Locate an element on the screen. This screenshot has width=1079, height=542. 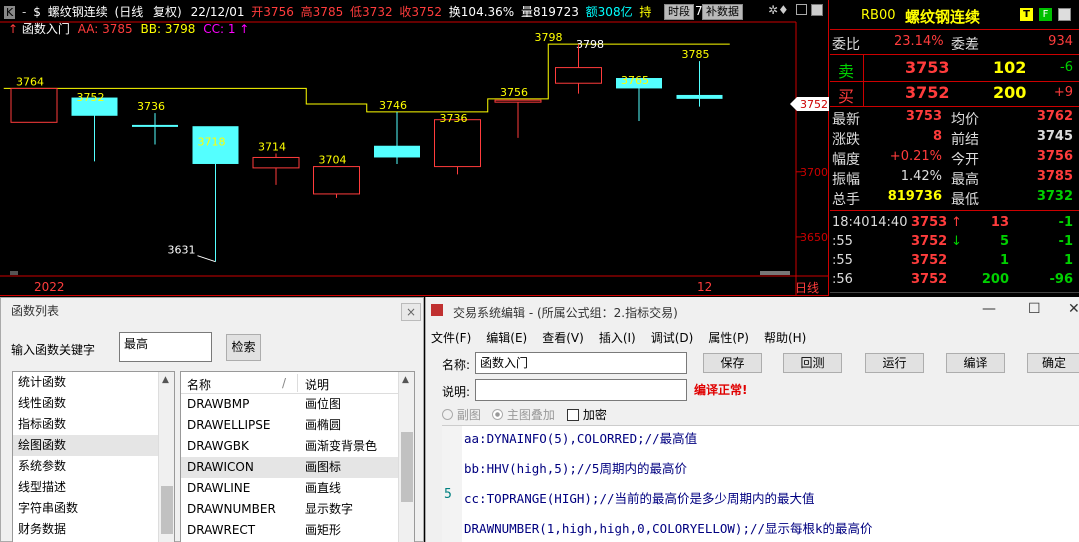
keyword-label: 输入函数关键字 is located at coordinates (53, 350).